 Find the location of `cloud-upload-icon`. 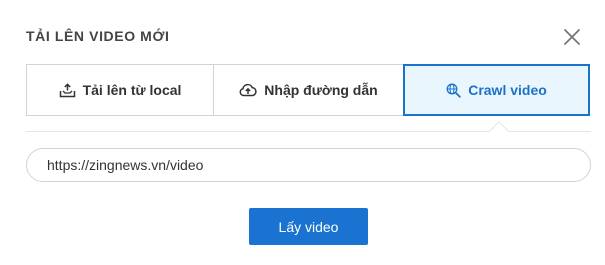

cloud-upload-icon is located at coordinates (248, 90).